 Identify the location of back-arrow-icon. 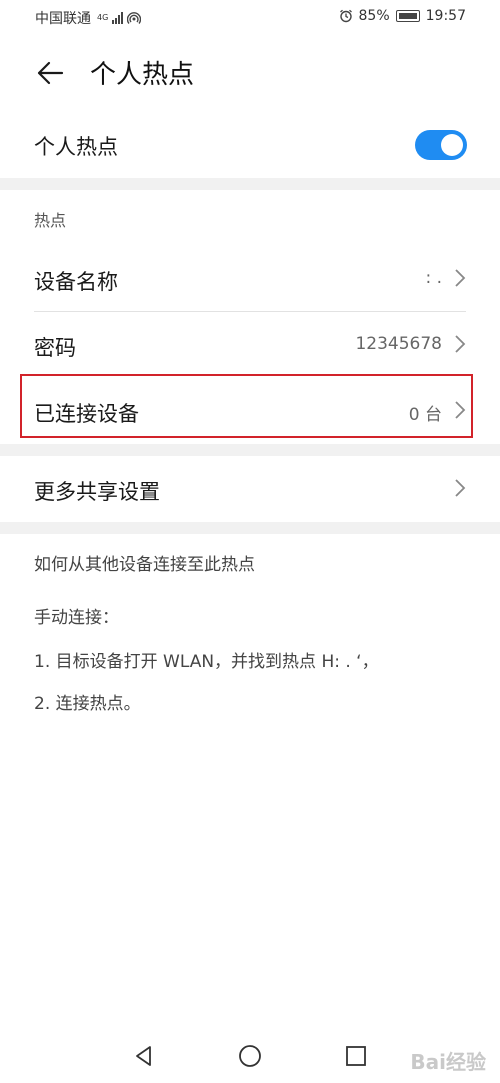
(50, 73).